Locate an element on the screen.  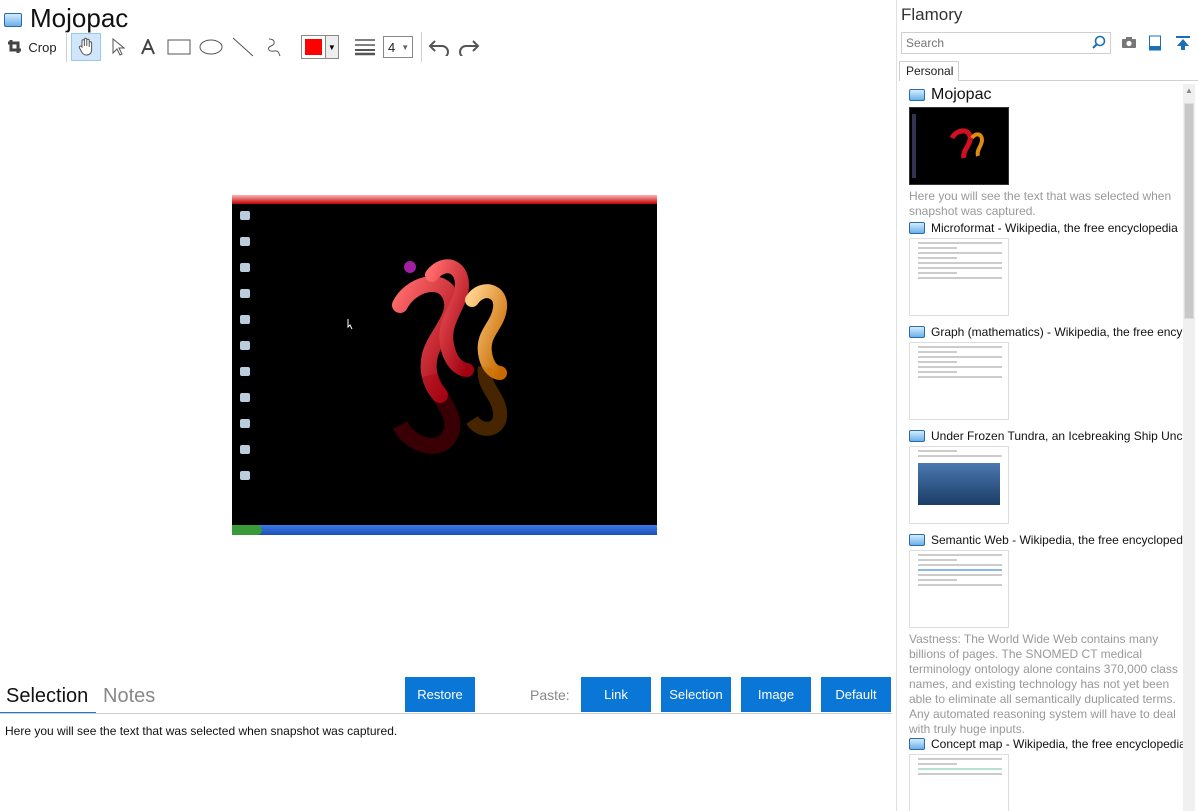
hand-tool-button is located at coordinates (86, 47).